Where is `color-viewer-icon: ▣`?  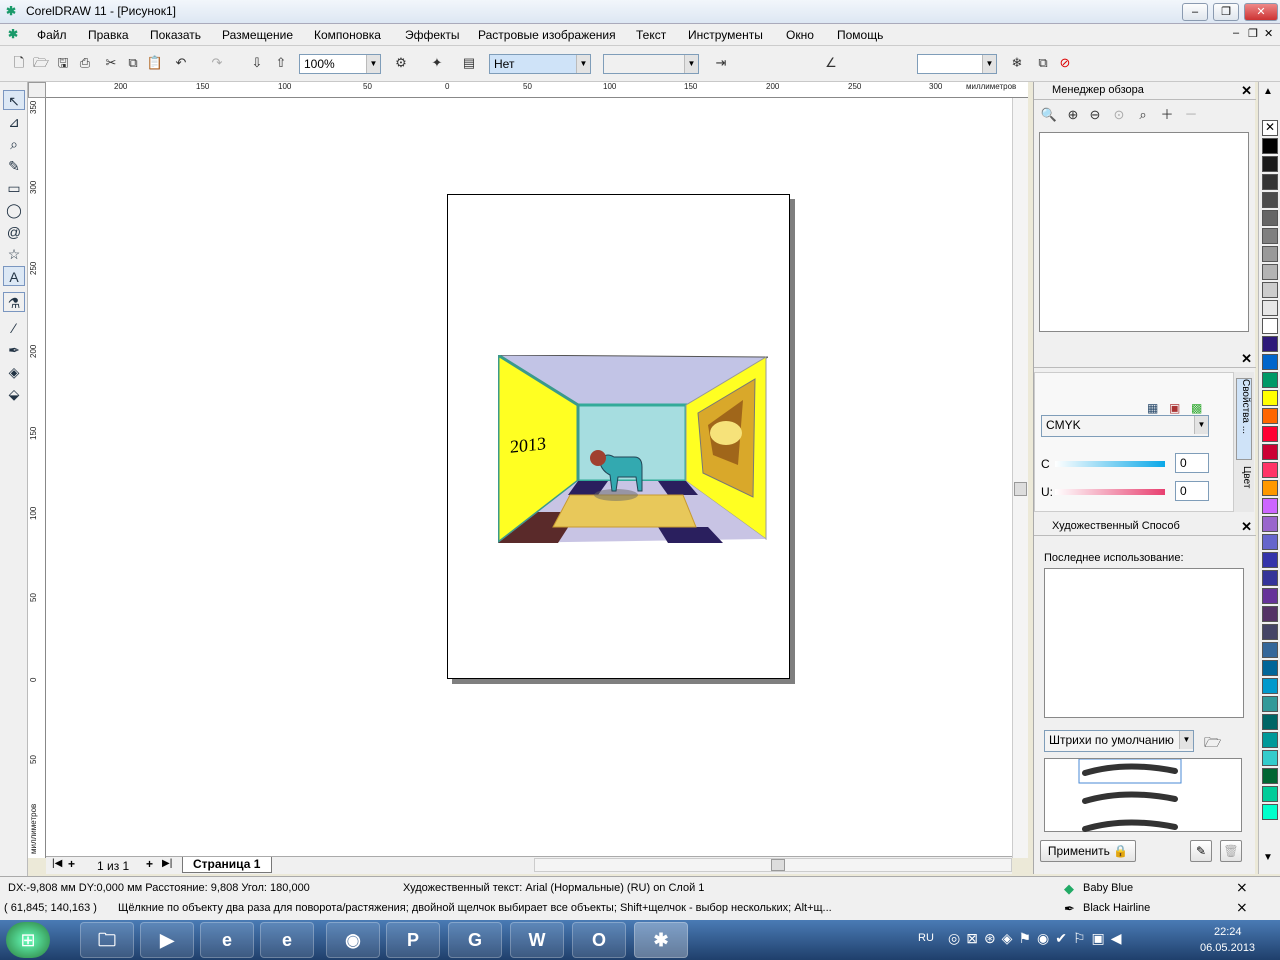 color-viewer-icon: ▣ is located at coordinates (1174, 408).